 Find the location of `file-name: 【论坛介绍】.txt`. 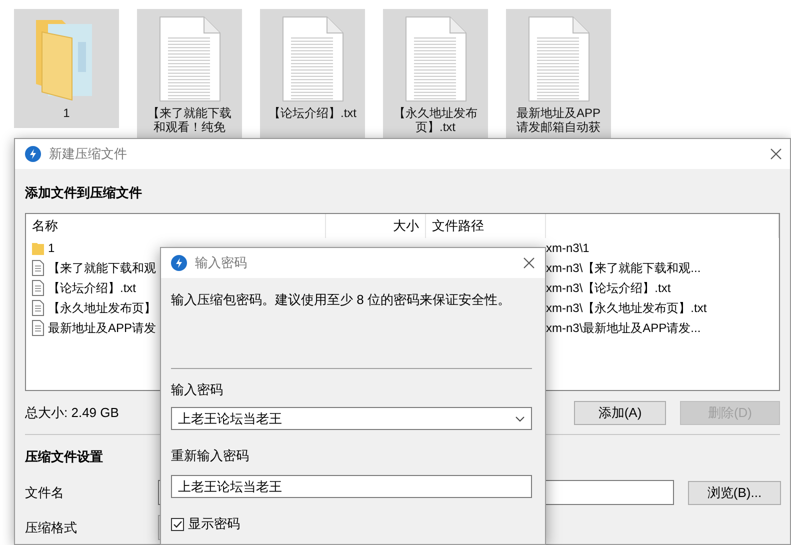

file-name: 【论坛介绍】.txt is located at coordinates (92, 288).